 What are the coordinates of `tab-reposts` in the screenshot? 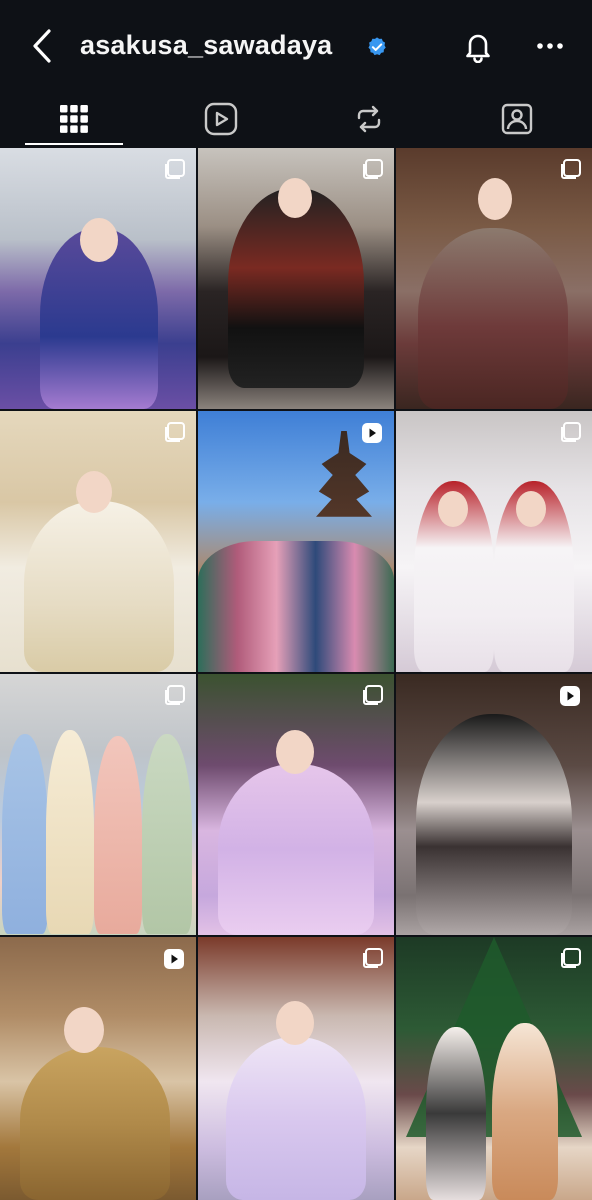 It's located at (369, 119).